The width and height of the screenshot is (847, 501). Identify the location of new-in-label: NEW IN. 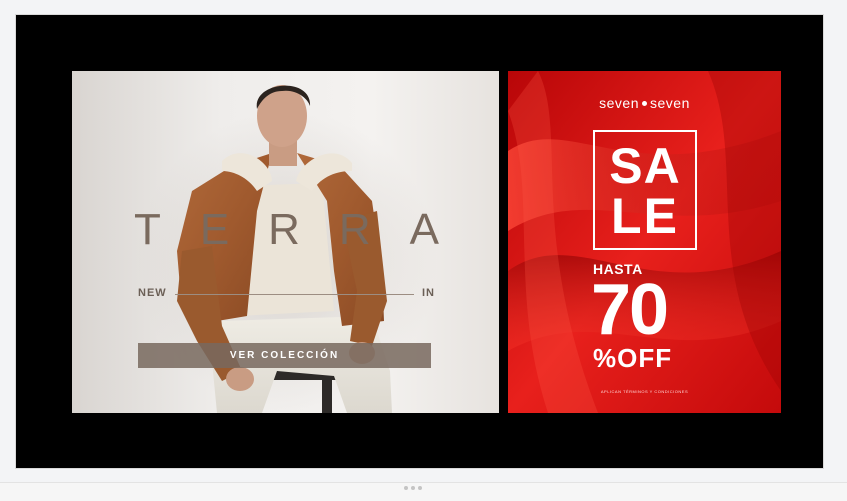
(286, 293).